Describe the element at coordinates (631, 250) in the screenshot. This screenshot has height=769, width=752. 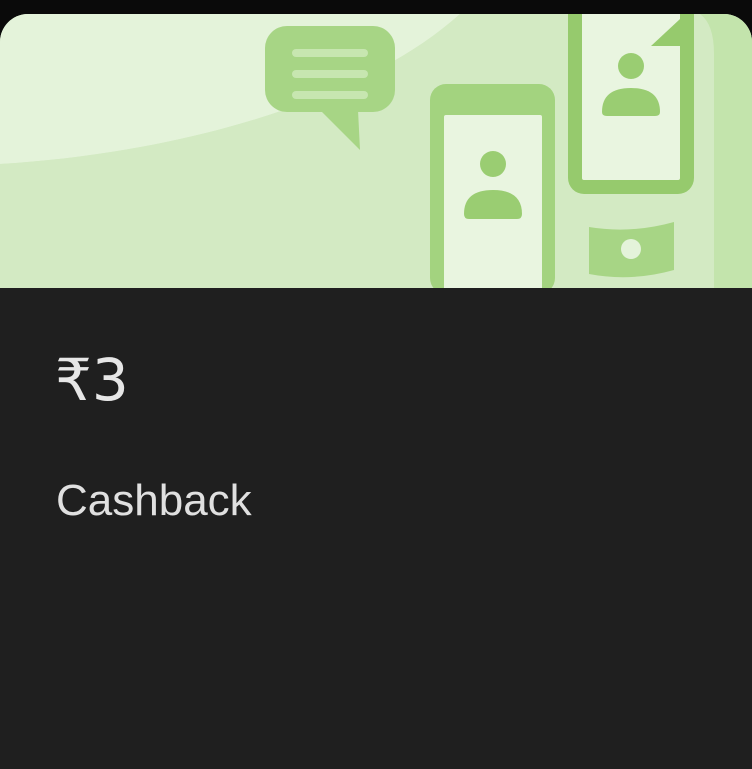
I see `banknote-icon` at that location.